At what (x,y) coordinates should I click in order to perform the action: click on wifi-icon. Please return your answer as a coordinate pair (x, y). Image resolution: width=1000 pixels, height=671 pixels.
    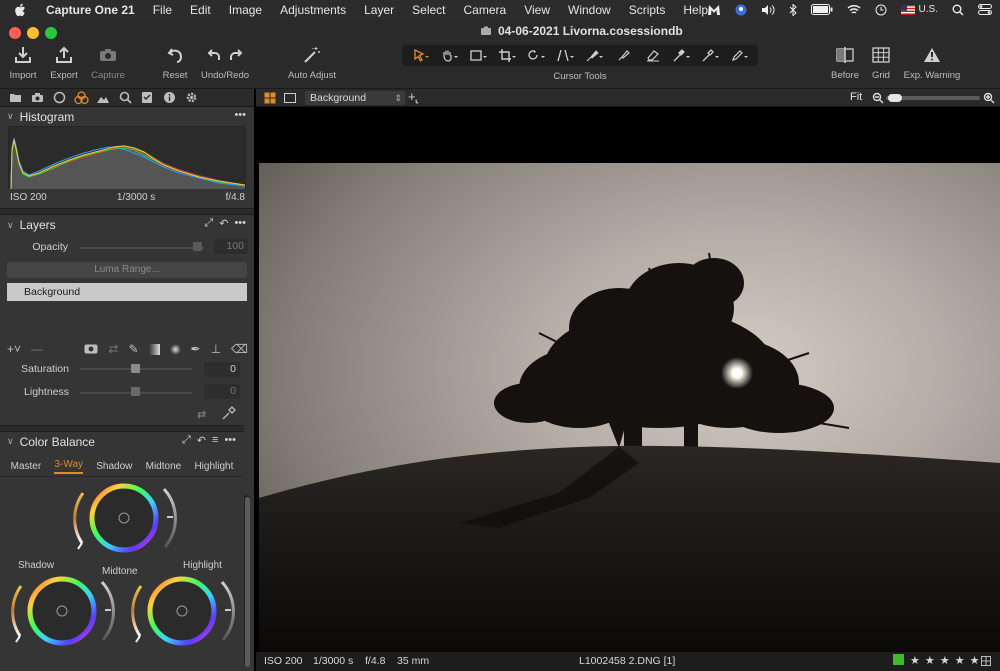
    Looking at the image, I should click on (854, 9).